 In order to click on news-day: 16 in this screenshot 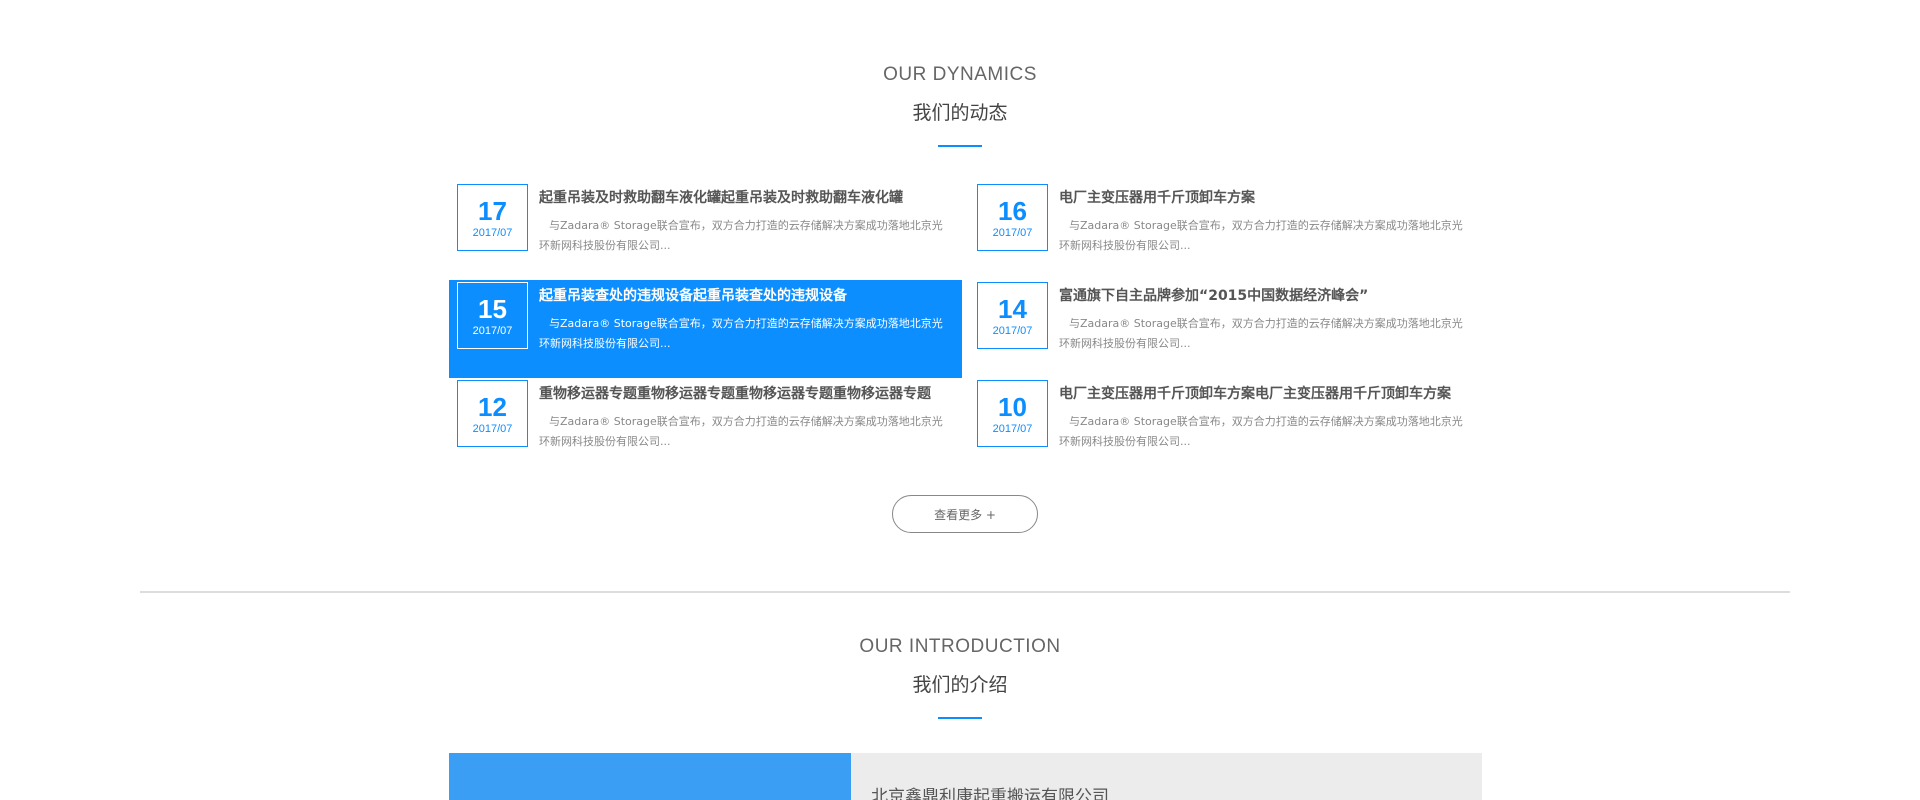, I will do `click(1012, 210)`.